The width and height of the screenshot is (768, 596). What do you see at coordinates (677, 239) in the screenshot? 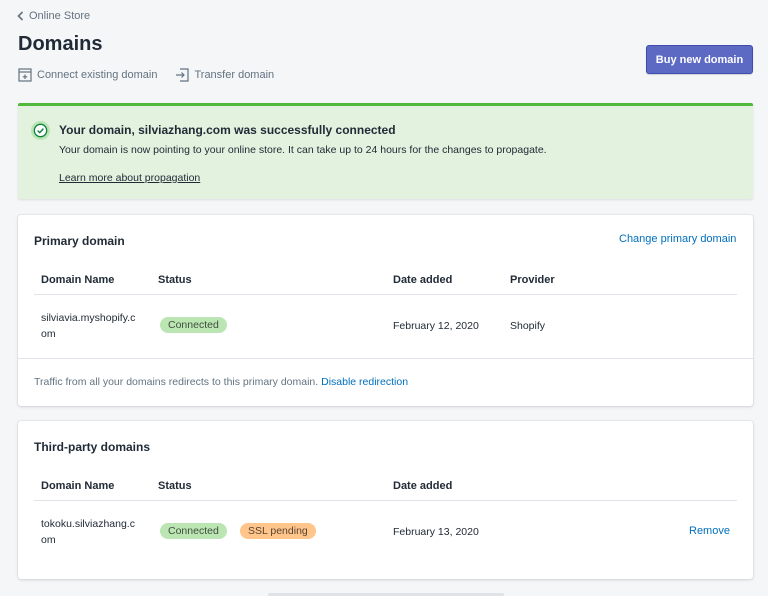
I see `change-primary-domain-link: Change primary domain` at bounding box center [677, 239].